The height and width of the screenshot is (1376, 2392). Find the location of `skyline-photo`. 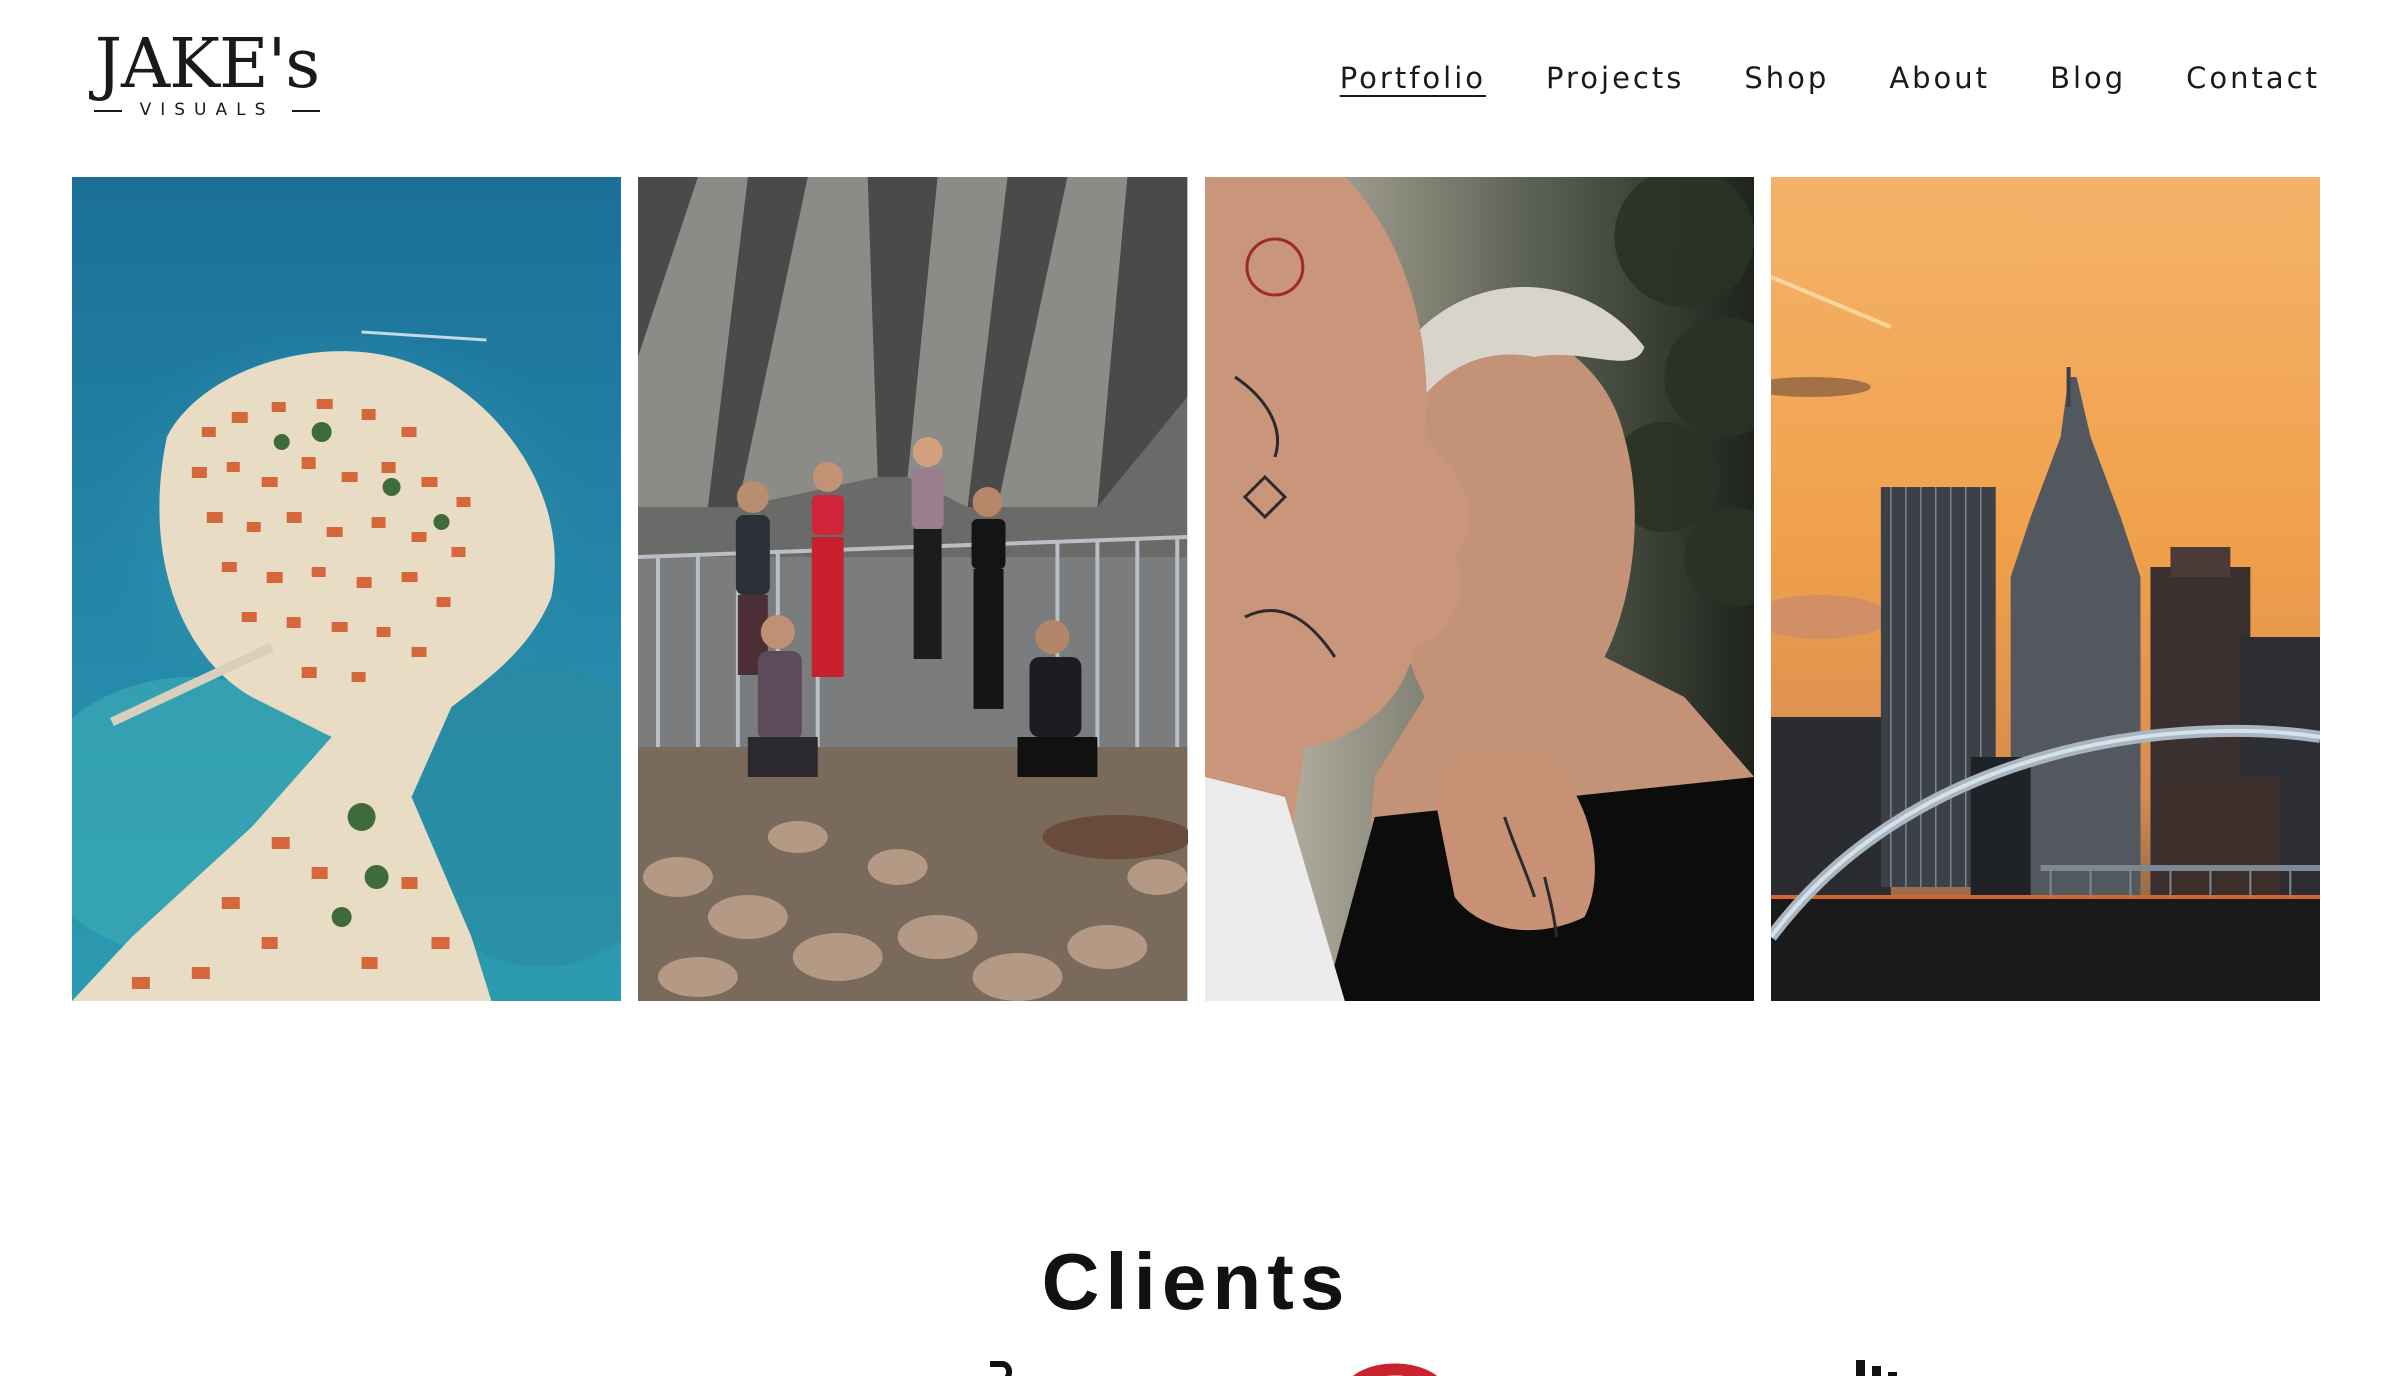

skyline-photo is located at coordinates (2045, 589).